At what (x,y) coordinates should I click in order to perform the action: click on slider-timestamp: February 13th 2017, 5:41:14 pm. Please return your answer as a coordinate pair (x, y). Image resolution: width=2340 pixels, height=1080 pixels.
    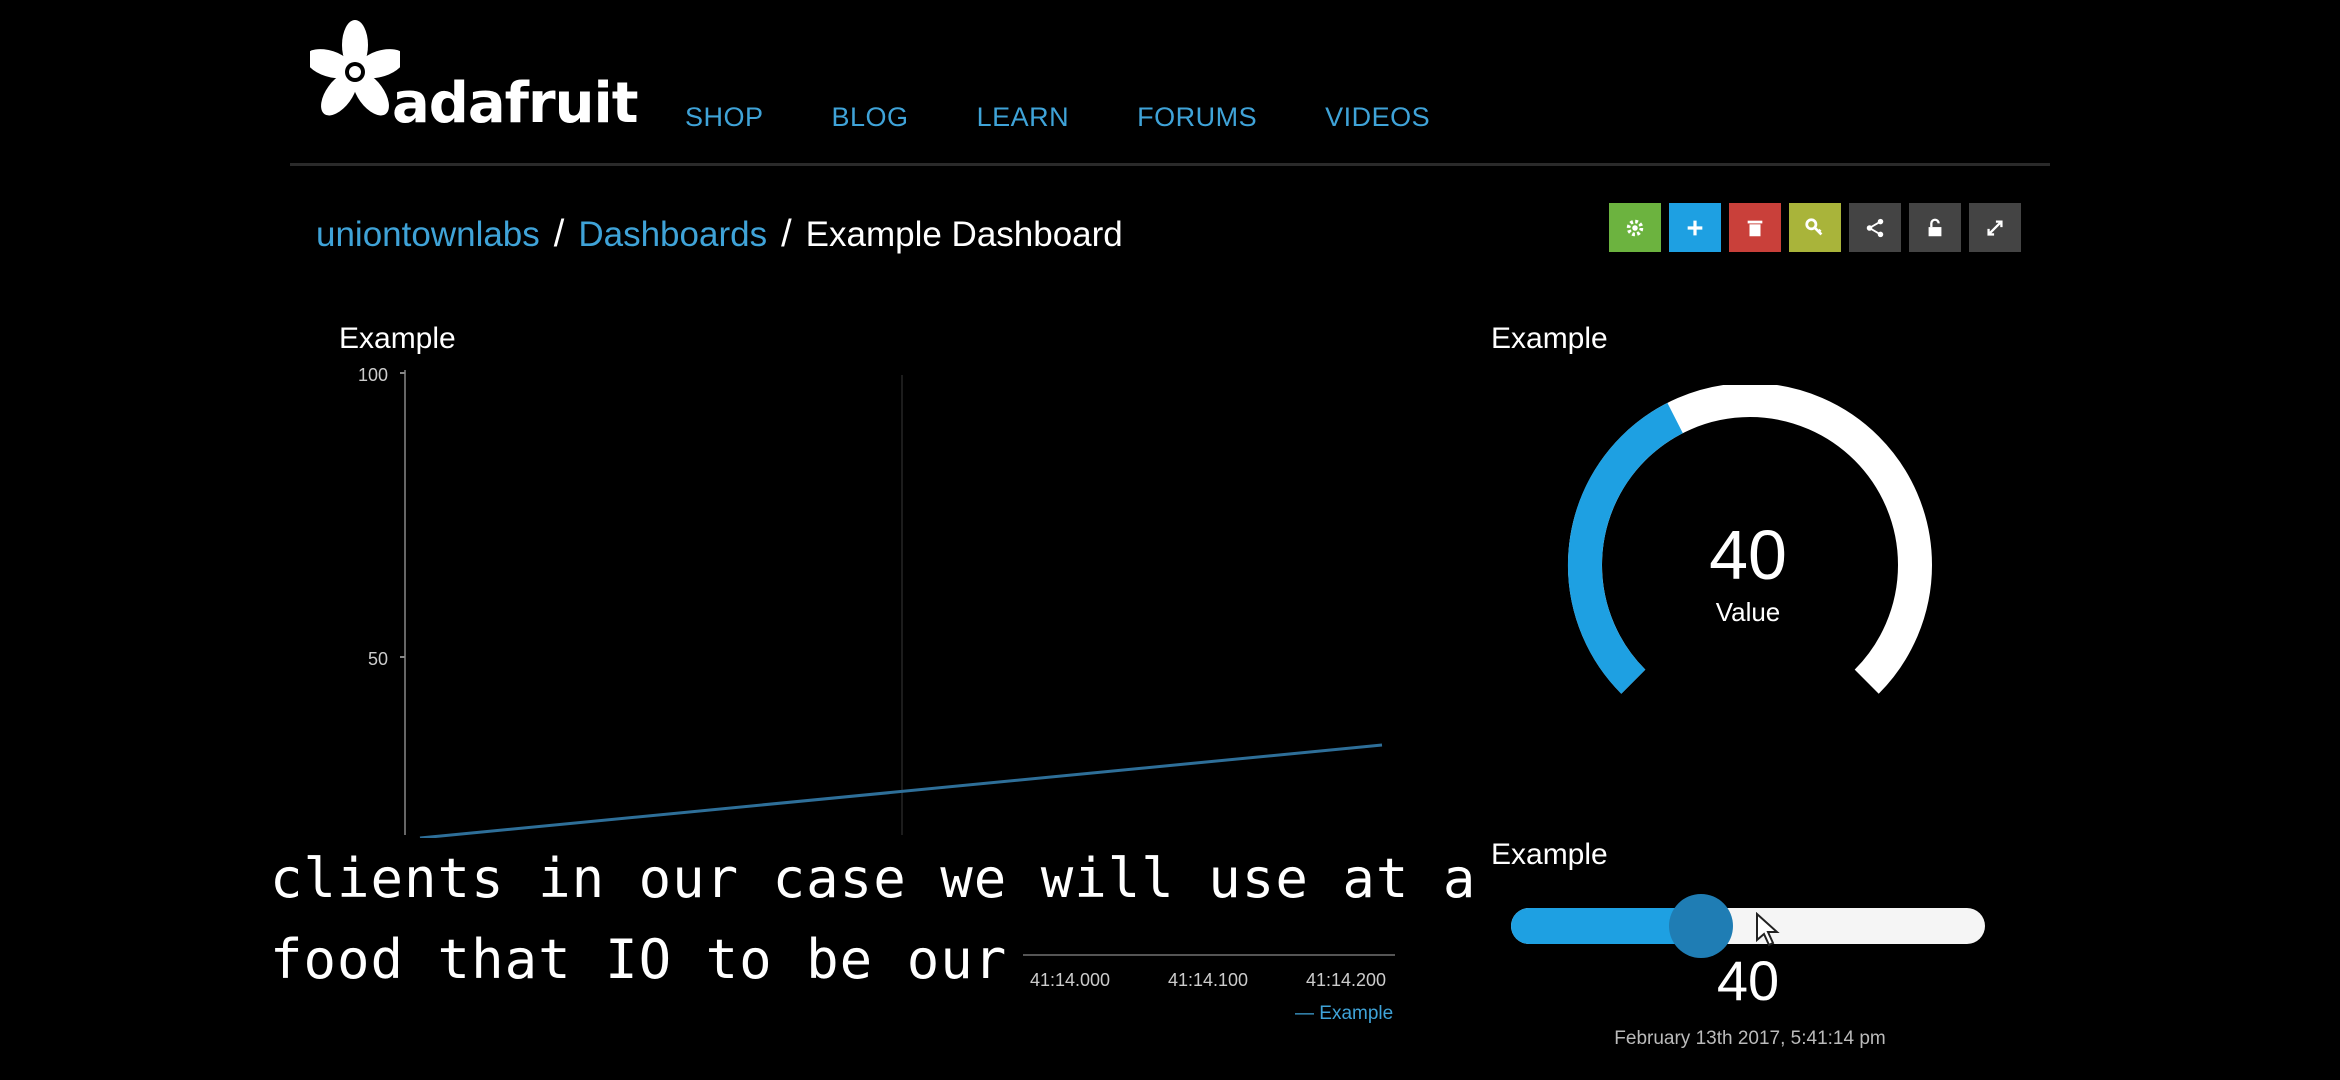
    Looking at the image, I should click on (1750, 1038).